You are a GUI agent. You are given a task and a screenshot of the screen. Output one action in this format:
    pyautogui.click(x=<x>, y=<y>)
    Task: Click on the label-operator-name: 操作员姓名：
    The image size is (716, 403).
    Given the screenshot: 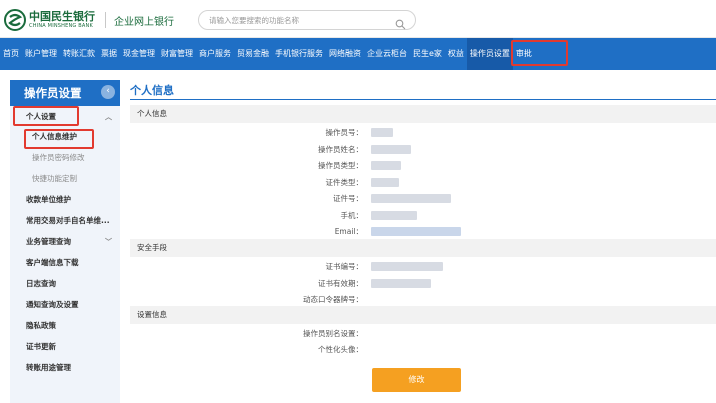 What is the action you would take?
    pyautogui.click(x=340, y=149)
    